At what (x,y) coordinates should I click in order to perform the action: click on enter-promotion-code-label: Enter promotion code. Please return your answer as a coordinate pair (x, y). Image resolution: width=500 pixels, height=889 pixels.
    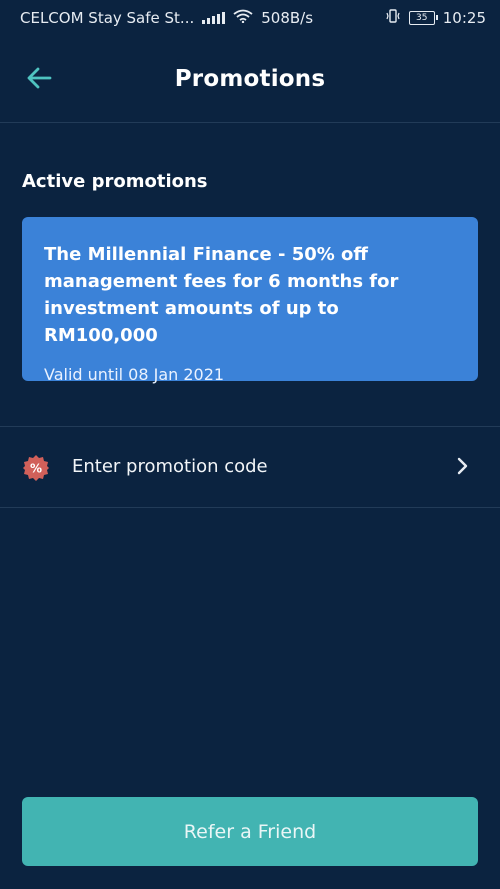
    Looking at the image, I should click on (170, 466).